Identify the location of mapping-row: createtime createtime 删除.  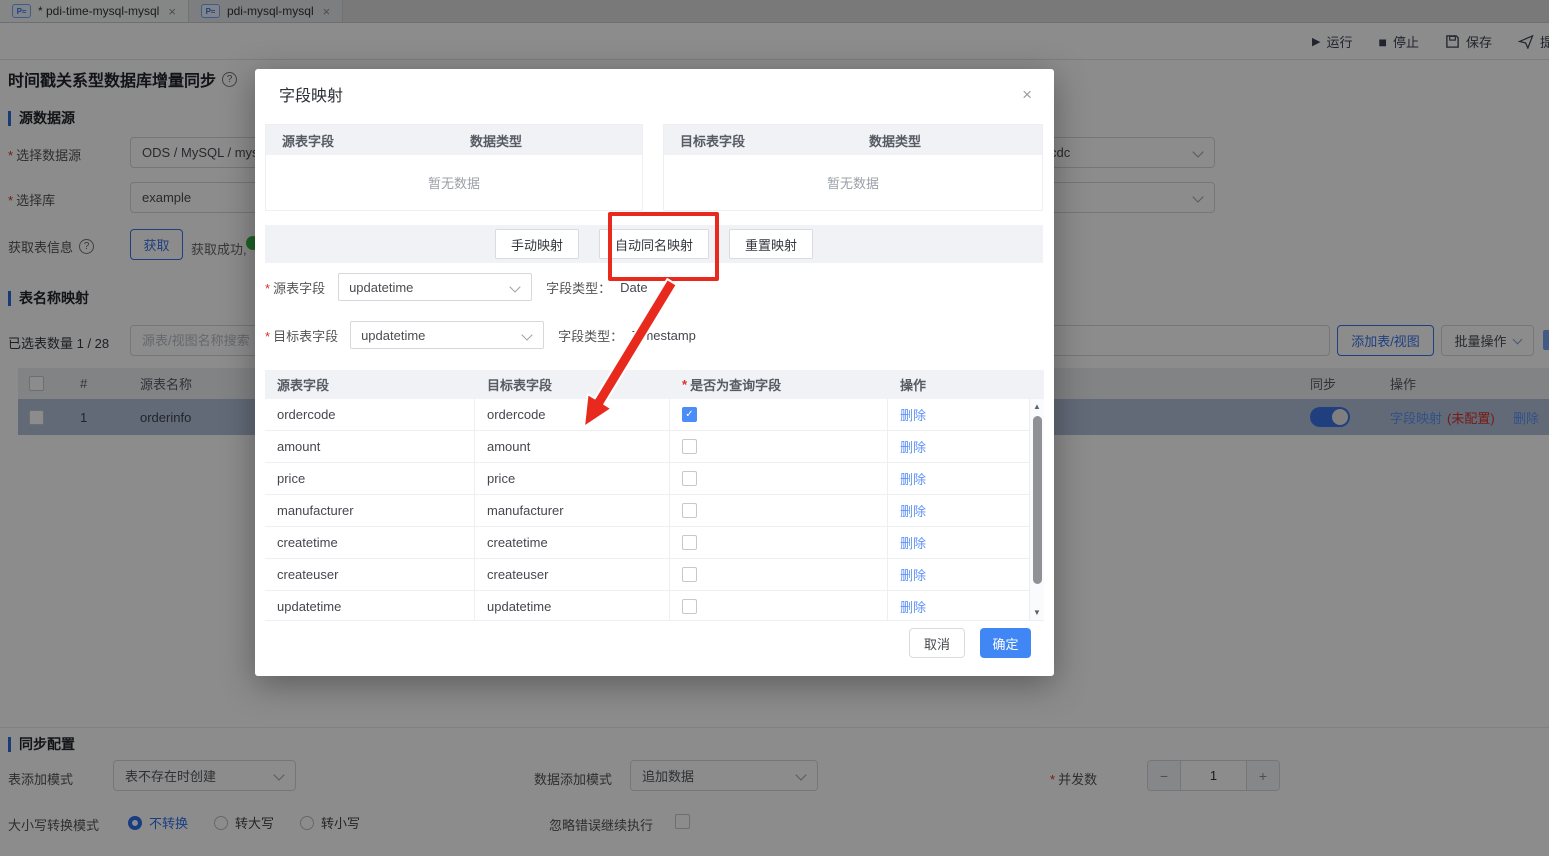
(654, 543).